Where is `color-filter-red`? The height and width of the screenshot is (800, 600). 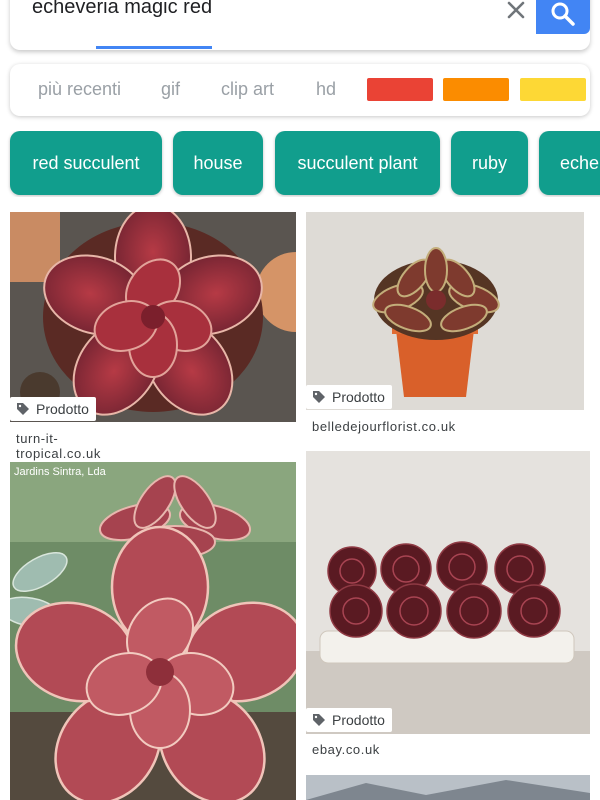
color-filter-red is located at coordinates (400, 89).